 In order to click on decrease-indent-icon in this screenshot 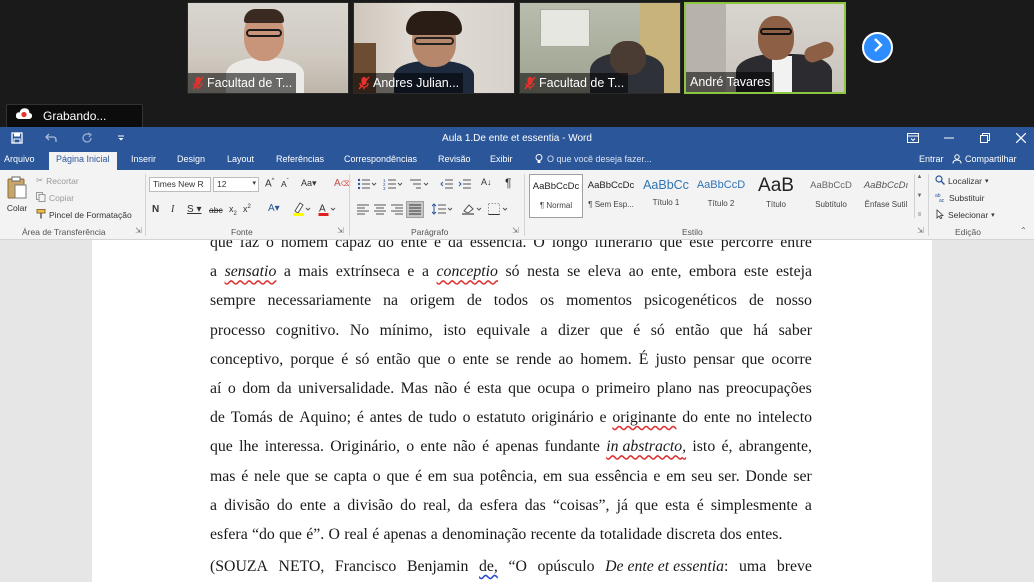, I will do `click(447, 185)`.